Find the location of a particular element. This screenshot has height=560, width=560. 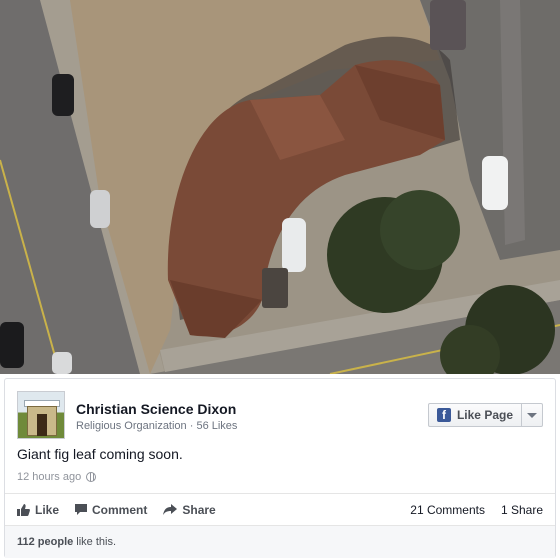

shares-count: 1 Share is located at coordinates (522, 510).